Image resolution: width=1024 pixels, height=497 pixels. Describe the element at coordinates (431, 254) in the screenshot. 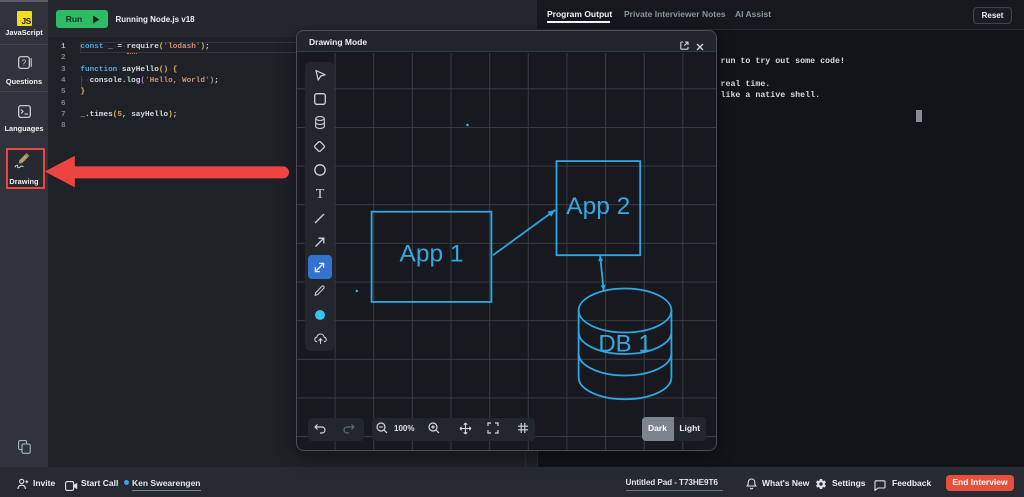

I see `svg-text: App 1` at that location.